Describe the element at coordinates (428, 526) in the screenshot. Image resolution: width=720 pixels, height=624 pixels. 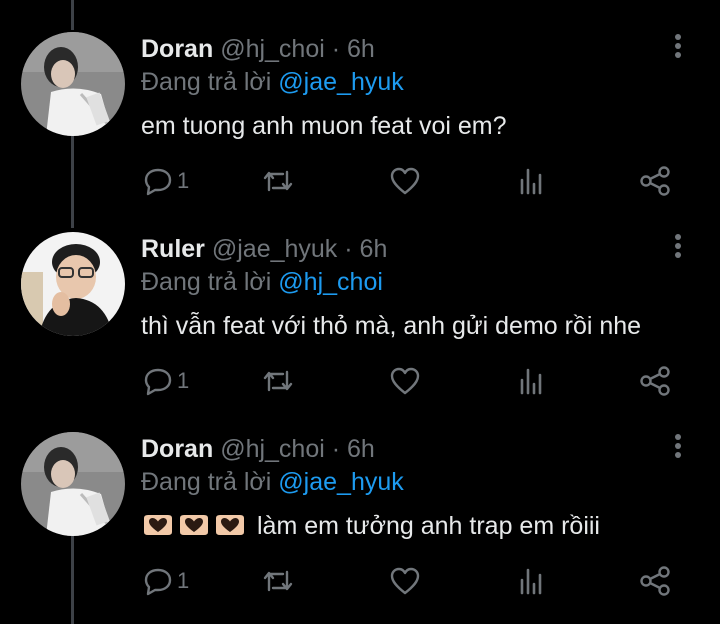
I see `tweet-text: làm em tưởng anh trap em rồiii` at that location.